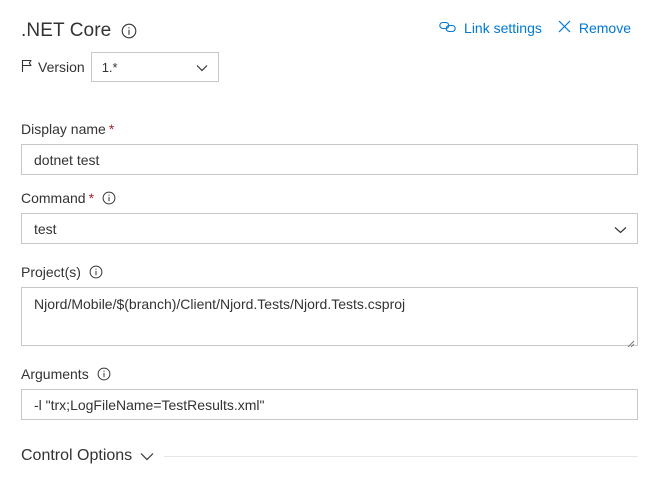  I want to click on command-select: test, so click(329, 228).